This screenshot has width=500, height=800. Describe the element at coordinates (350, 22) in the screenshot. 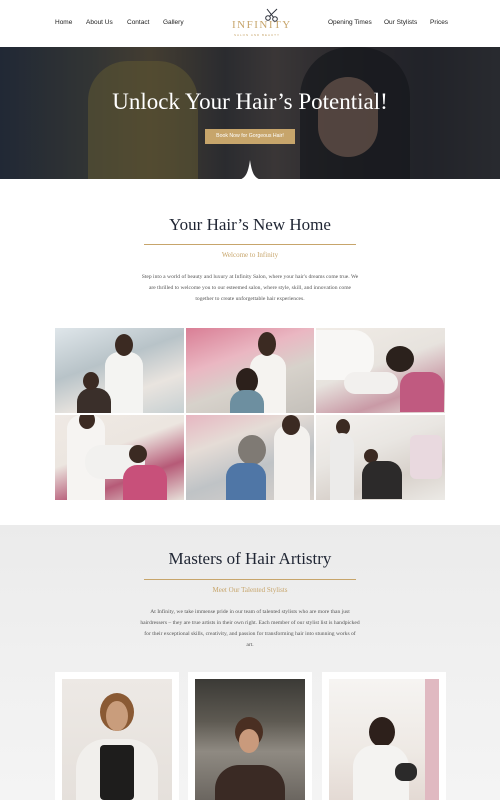

I see `nav-link-opening-times: Opening Times` at that location.